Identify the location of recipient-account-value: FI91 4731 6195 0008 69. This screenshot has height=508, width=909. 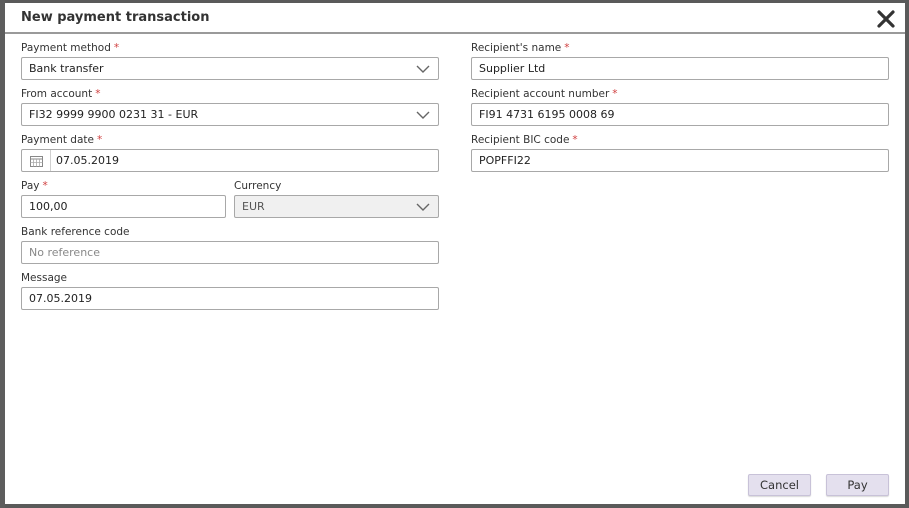
(547, 114).